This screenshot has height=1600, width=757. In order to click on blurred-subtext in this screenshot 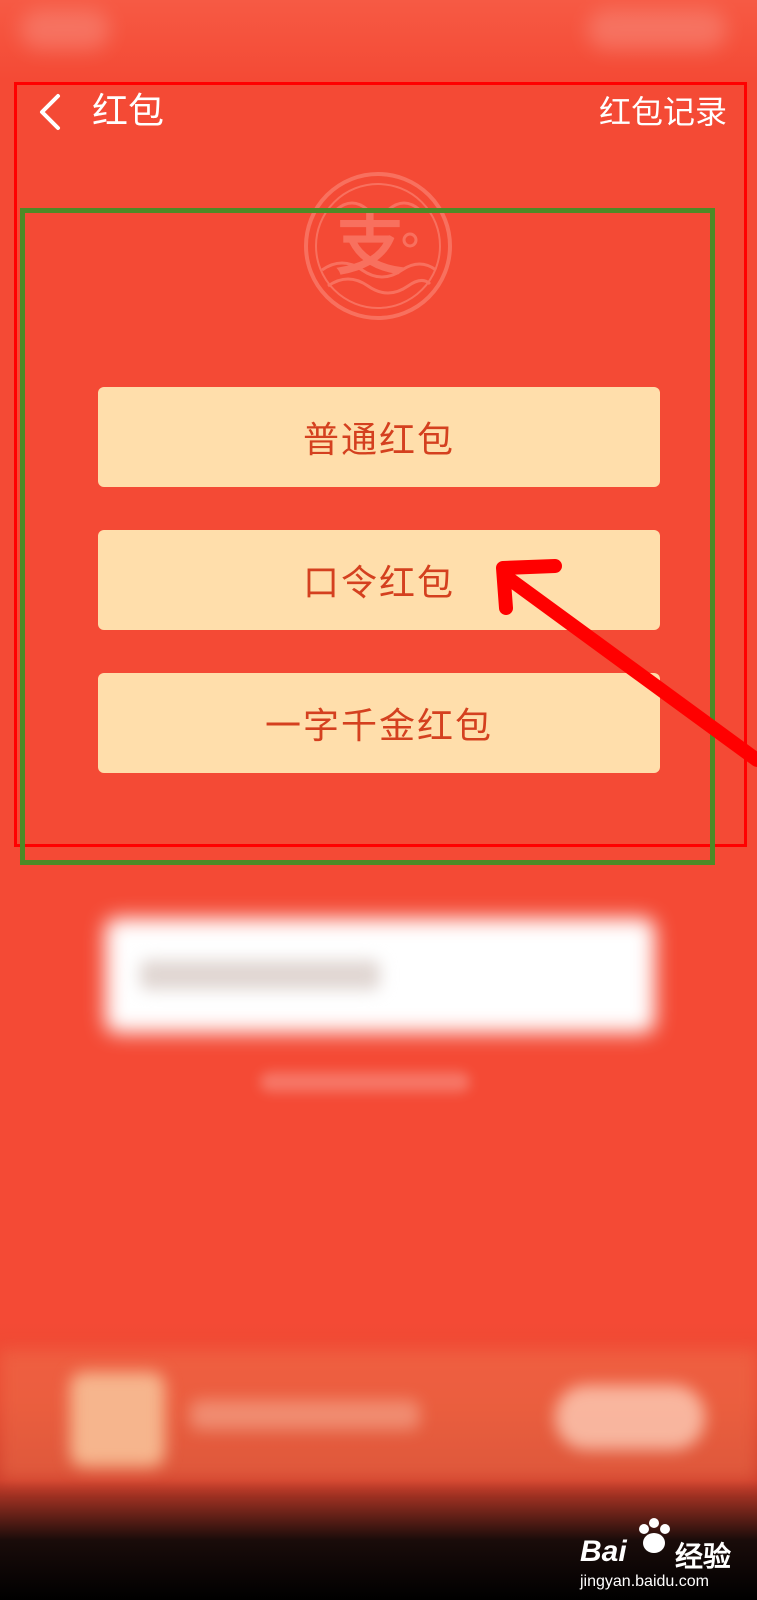, I will do `click(365, 1082)`.